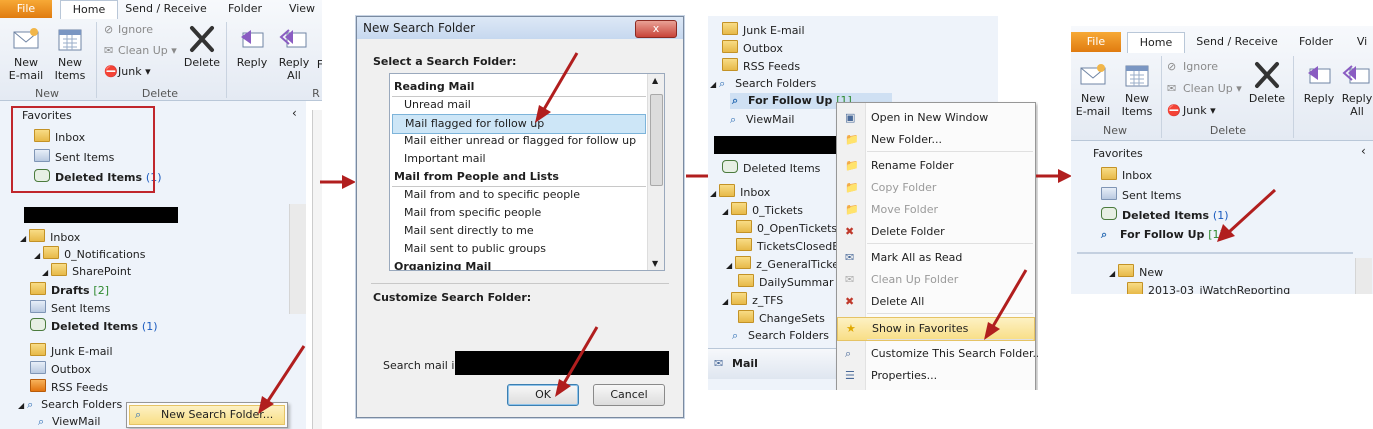  Describe the element at coordinates (1136, 273) in the screenshot. I see `tree-item-new: ◢ New` at that location.